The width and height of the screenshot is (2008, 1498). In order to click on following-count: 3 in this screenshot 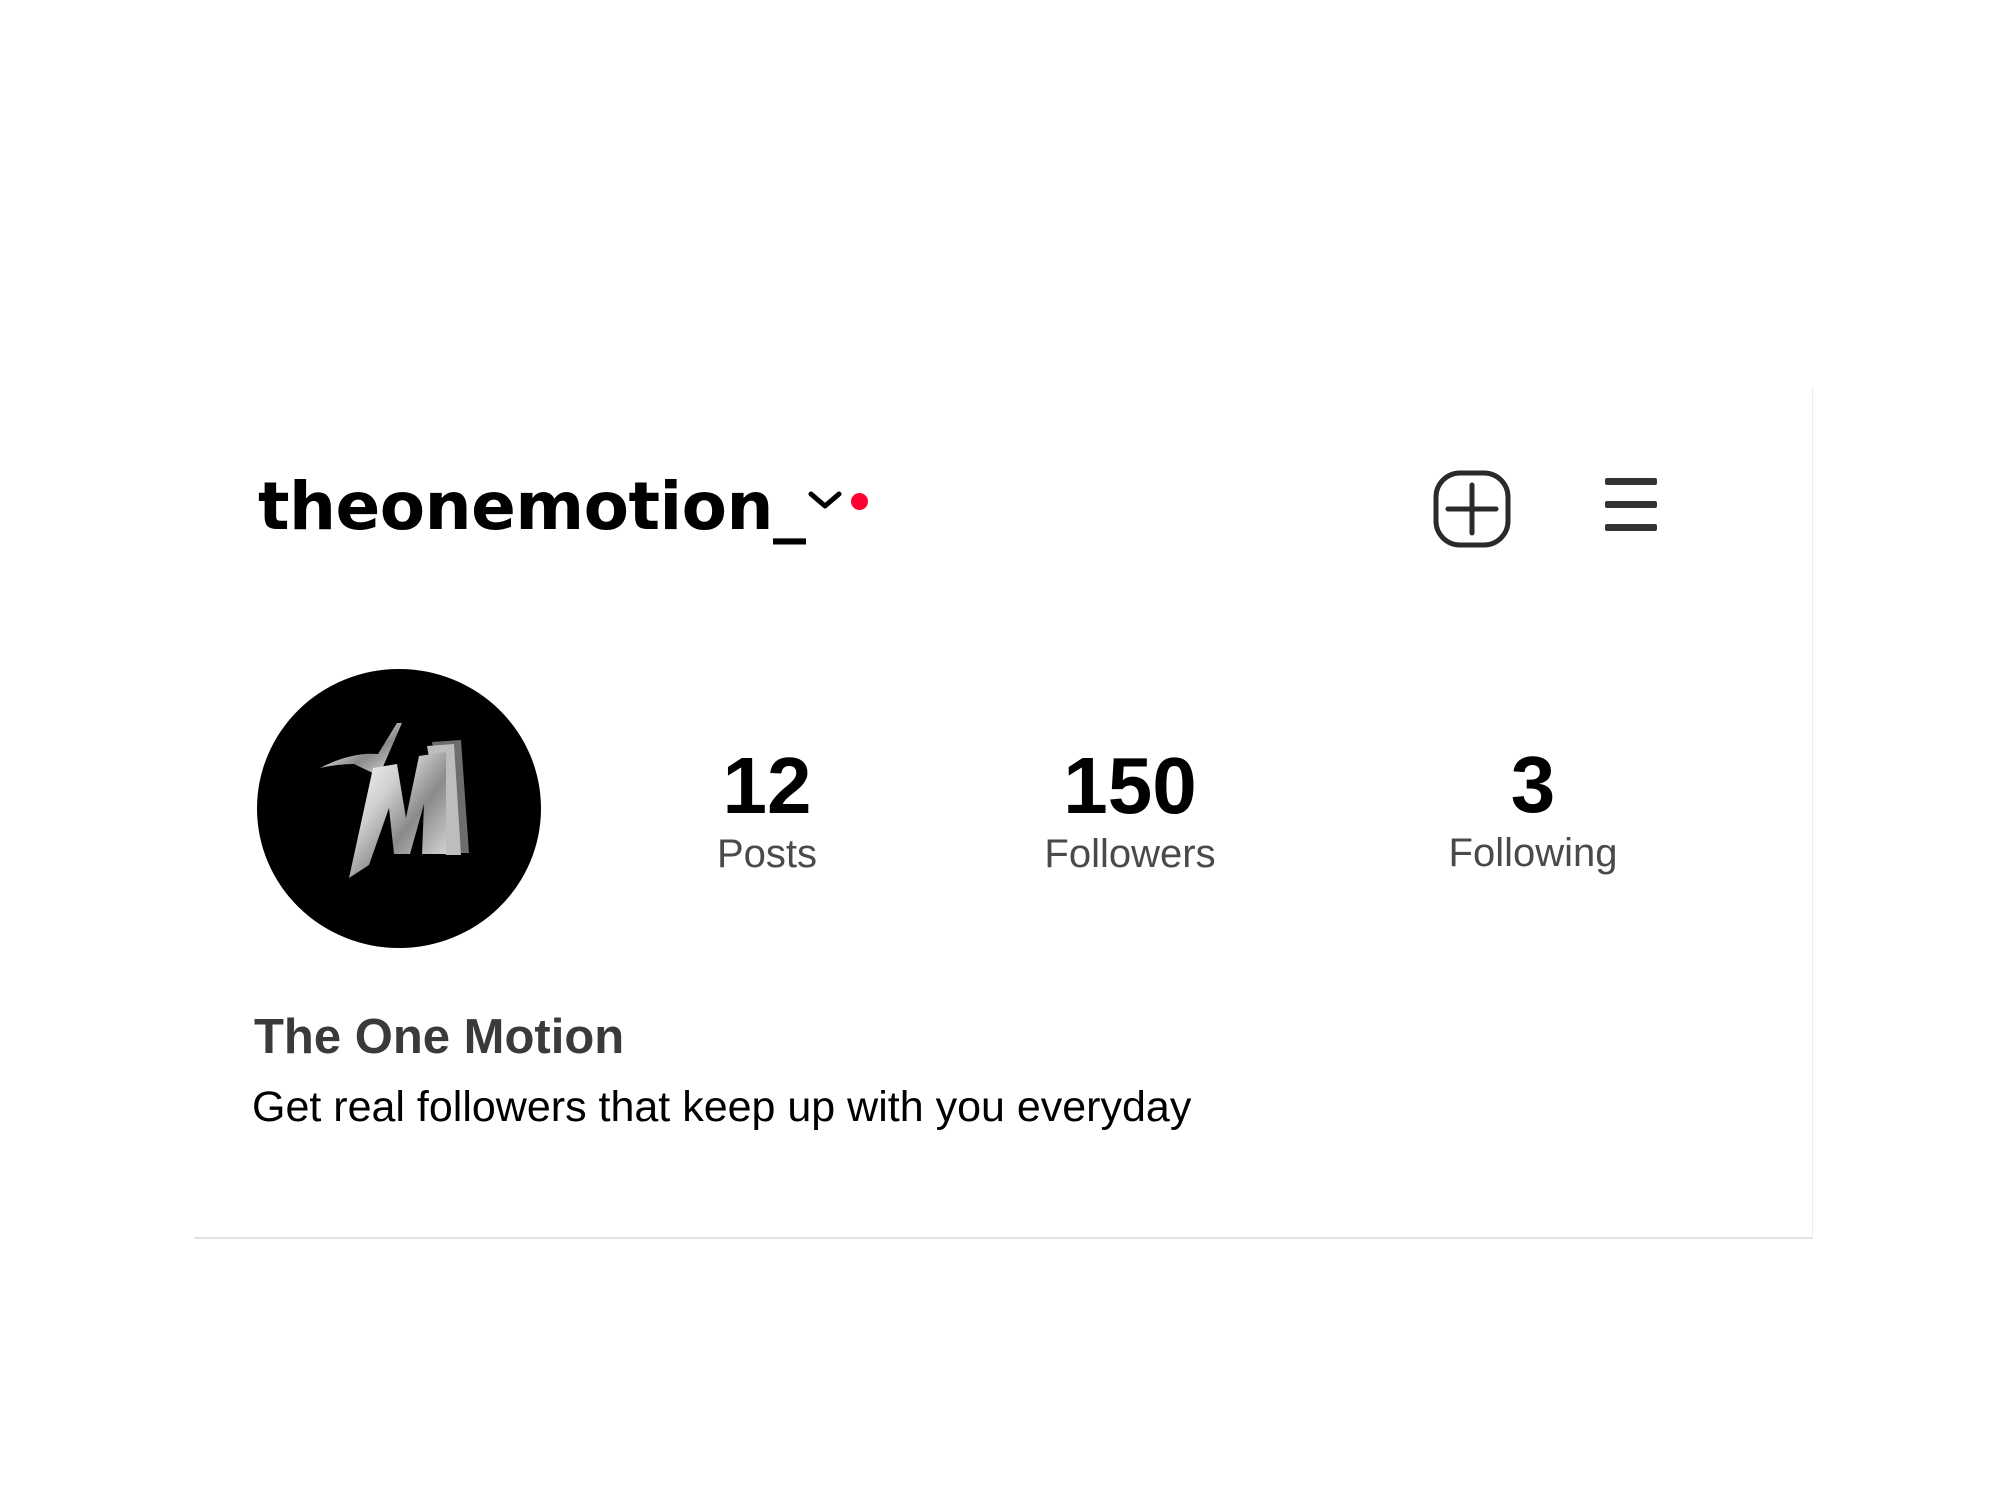, I will do `click(1533, 784)`.